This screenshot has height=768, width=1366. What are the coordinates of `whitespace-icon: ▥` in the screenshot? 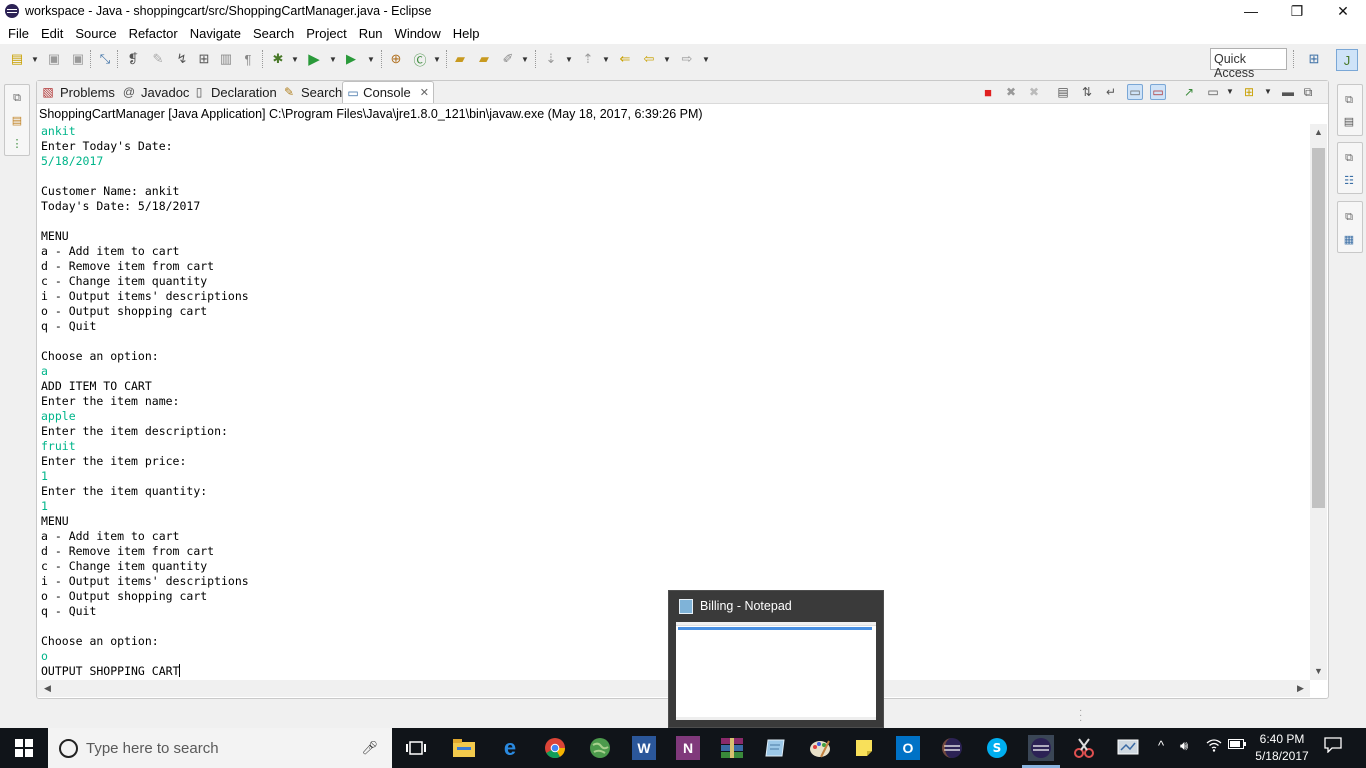 It's located at (226, 59).